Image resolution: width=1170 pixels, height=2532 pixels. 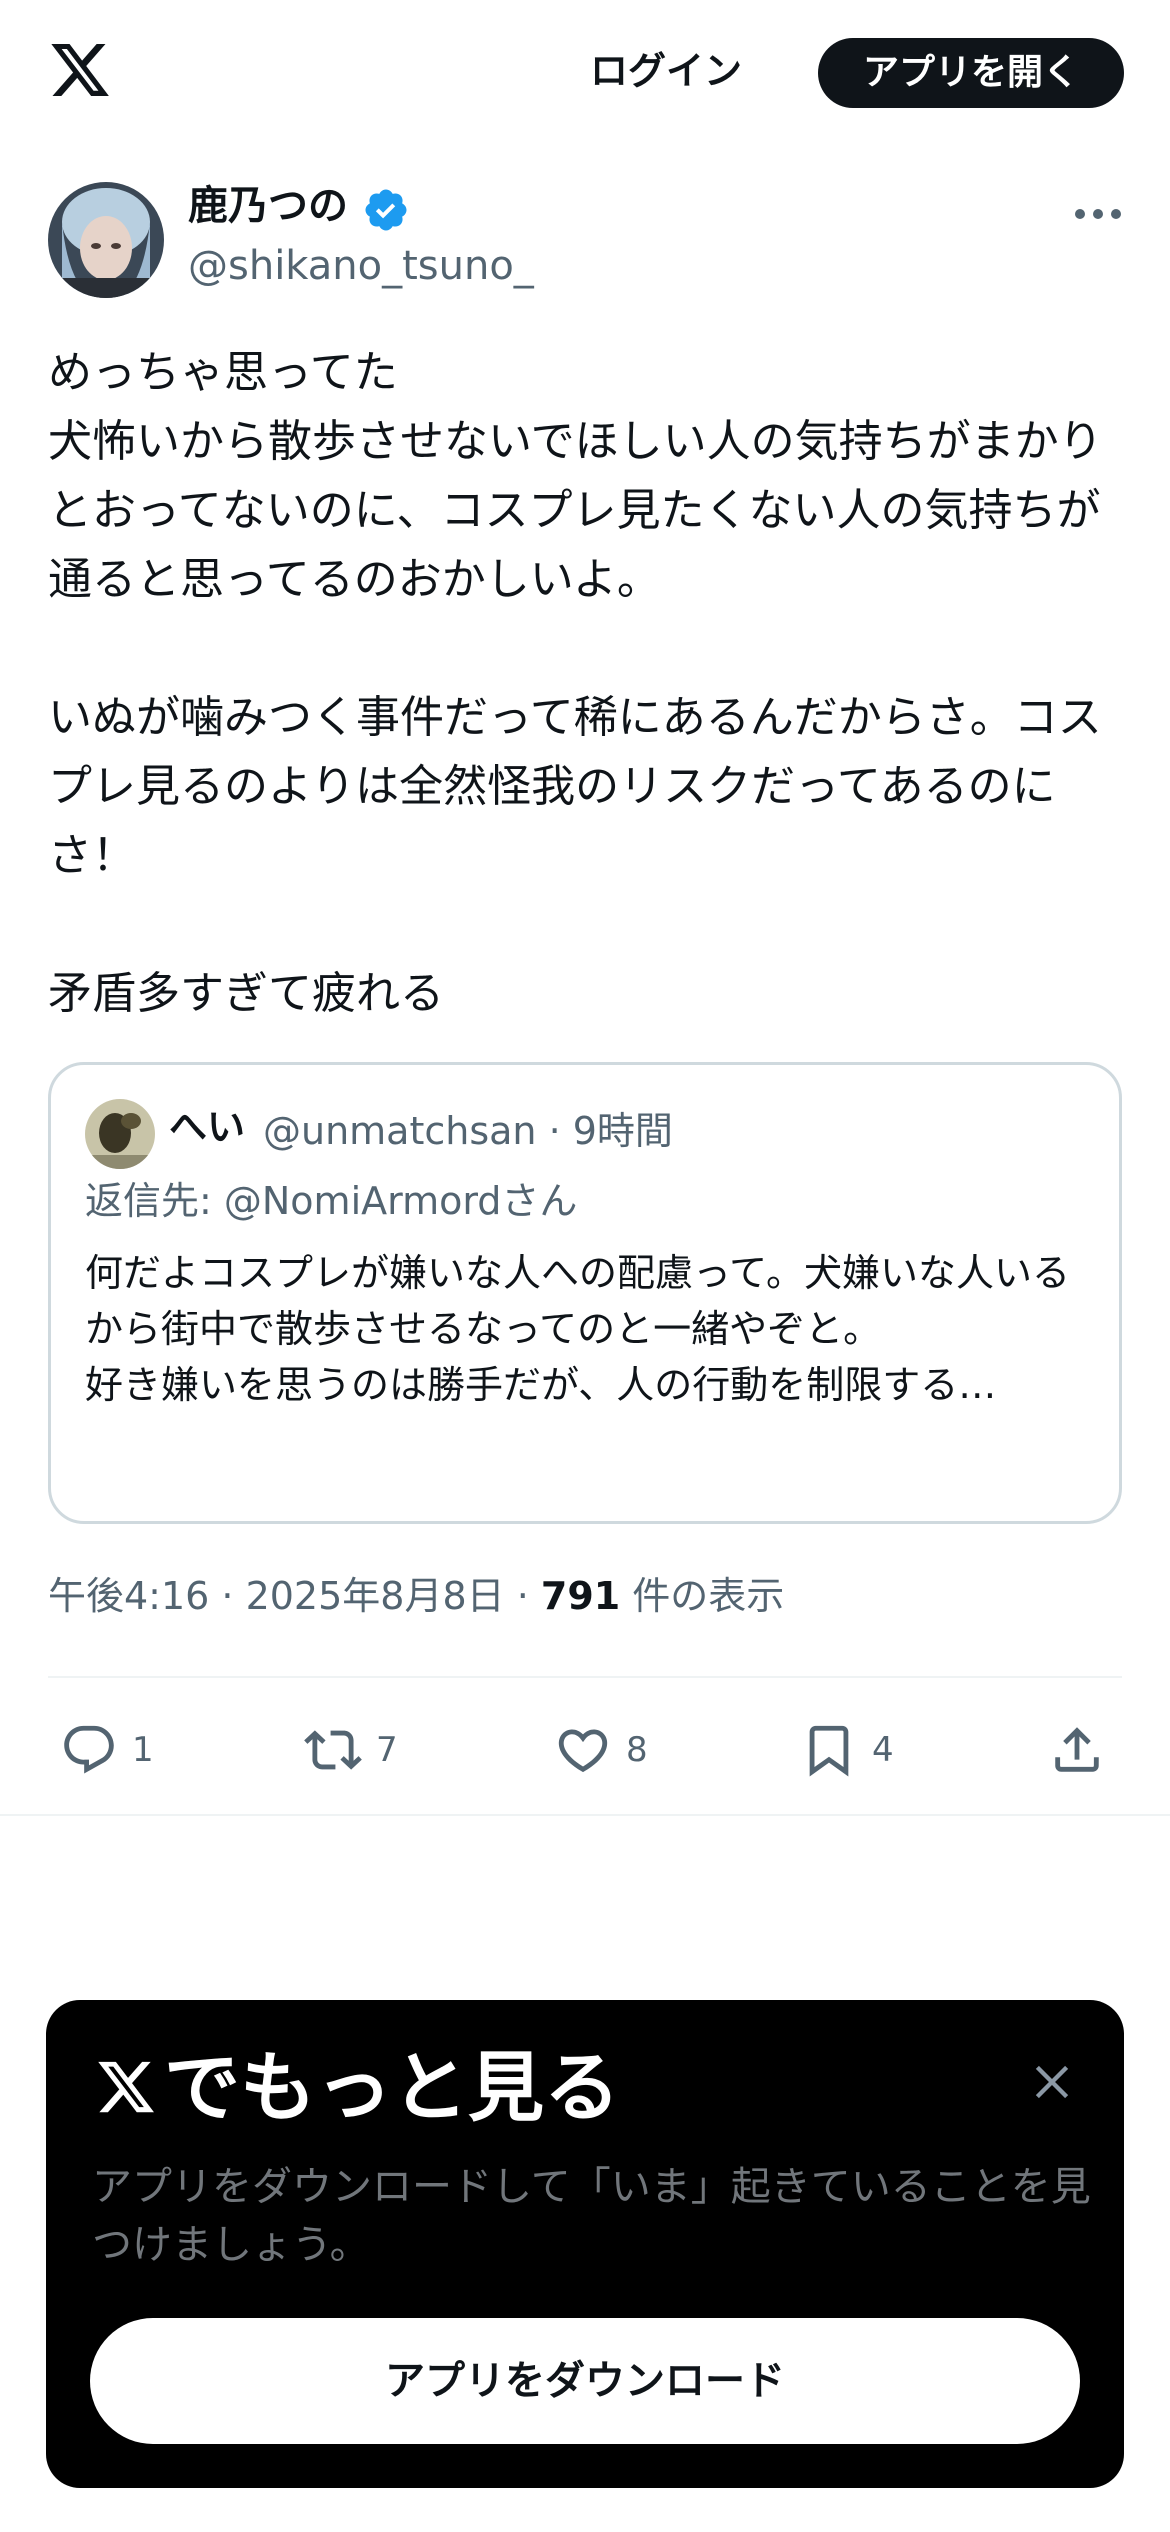 I want to click on login-link: ログイン, so click(x=666, y=71).